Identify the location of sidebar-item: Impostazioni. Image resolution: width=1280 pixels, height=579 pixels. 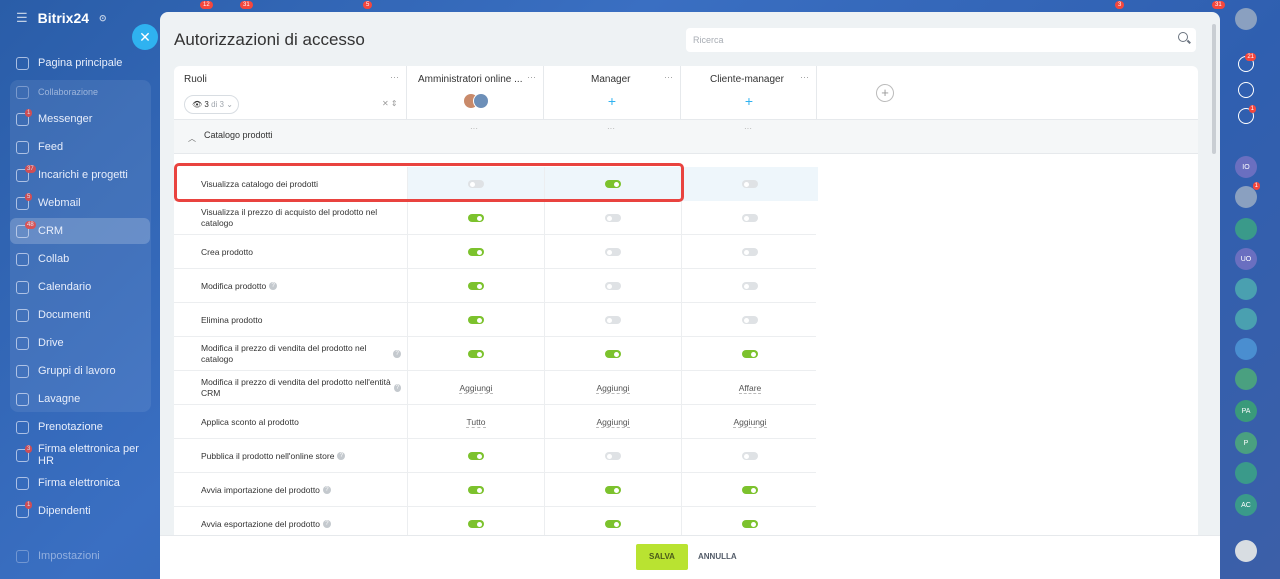
(80, 556).